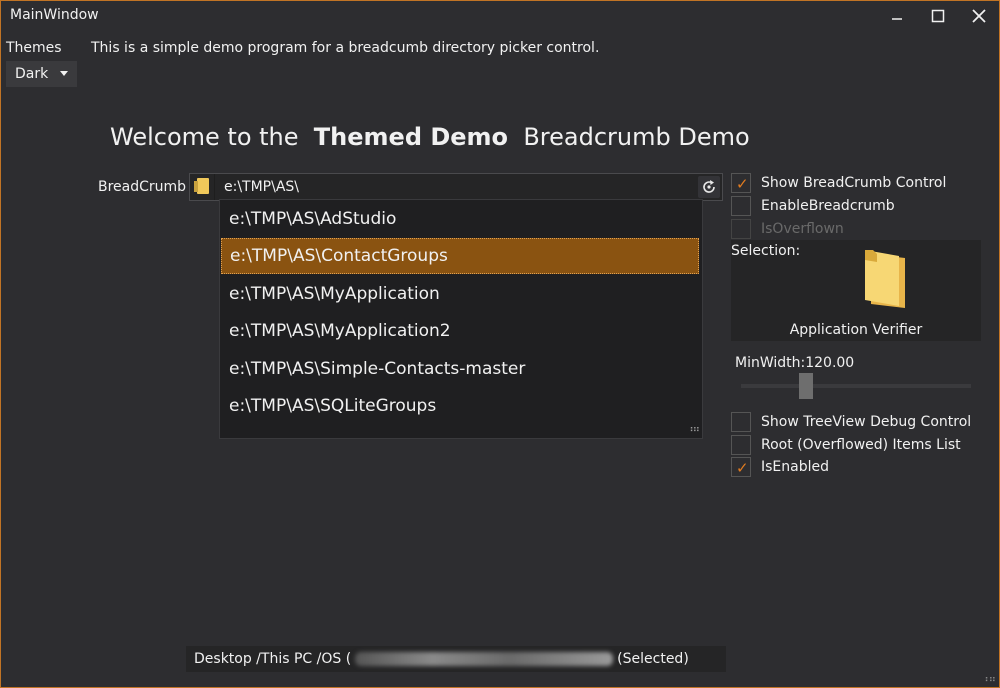 This screenshot has height=688, width=1000. What do you see at coordinates (828, 206) in the screenshot?
I see `checkbox-label: EnableBreadcrumb` at bounding box center [828, 206].